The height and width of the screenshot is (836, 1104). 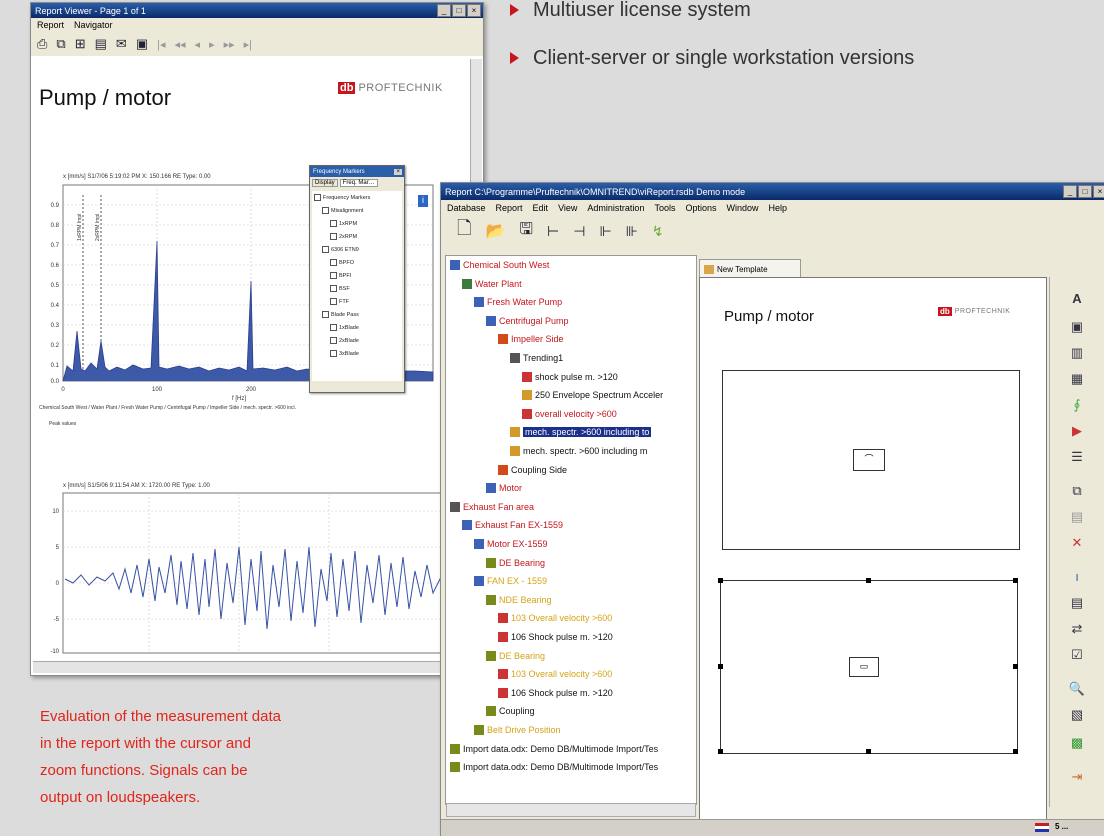 I want to click on tree-node: NDE Bearing, so click(x=519, y=599).